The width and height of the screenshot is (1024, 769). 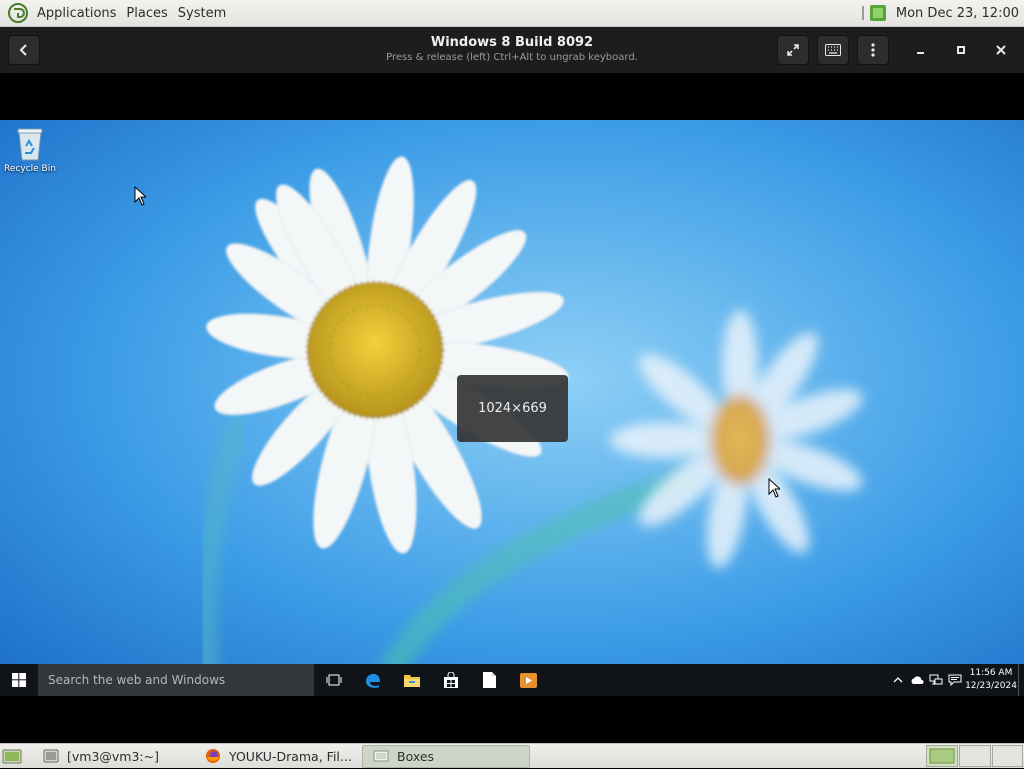 I want to click on recycle-bin-icon, so click(x=30, y=144).